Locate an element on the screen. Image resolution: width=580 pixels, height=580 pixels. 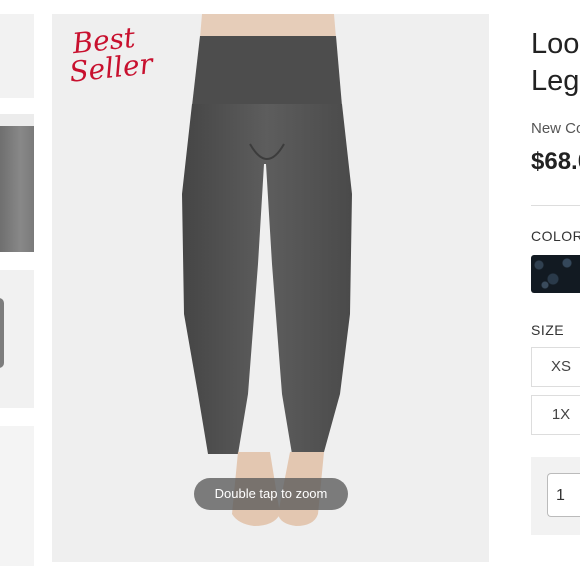
quantity-input: 1 is located at coordinates (563, 495).